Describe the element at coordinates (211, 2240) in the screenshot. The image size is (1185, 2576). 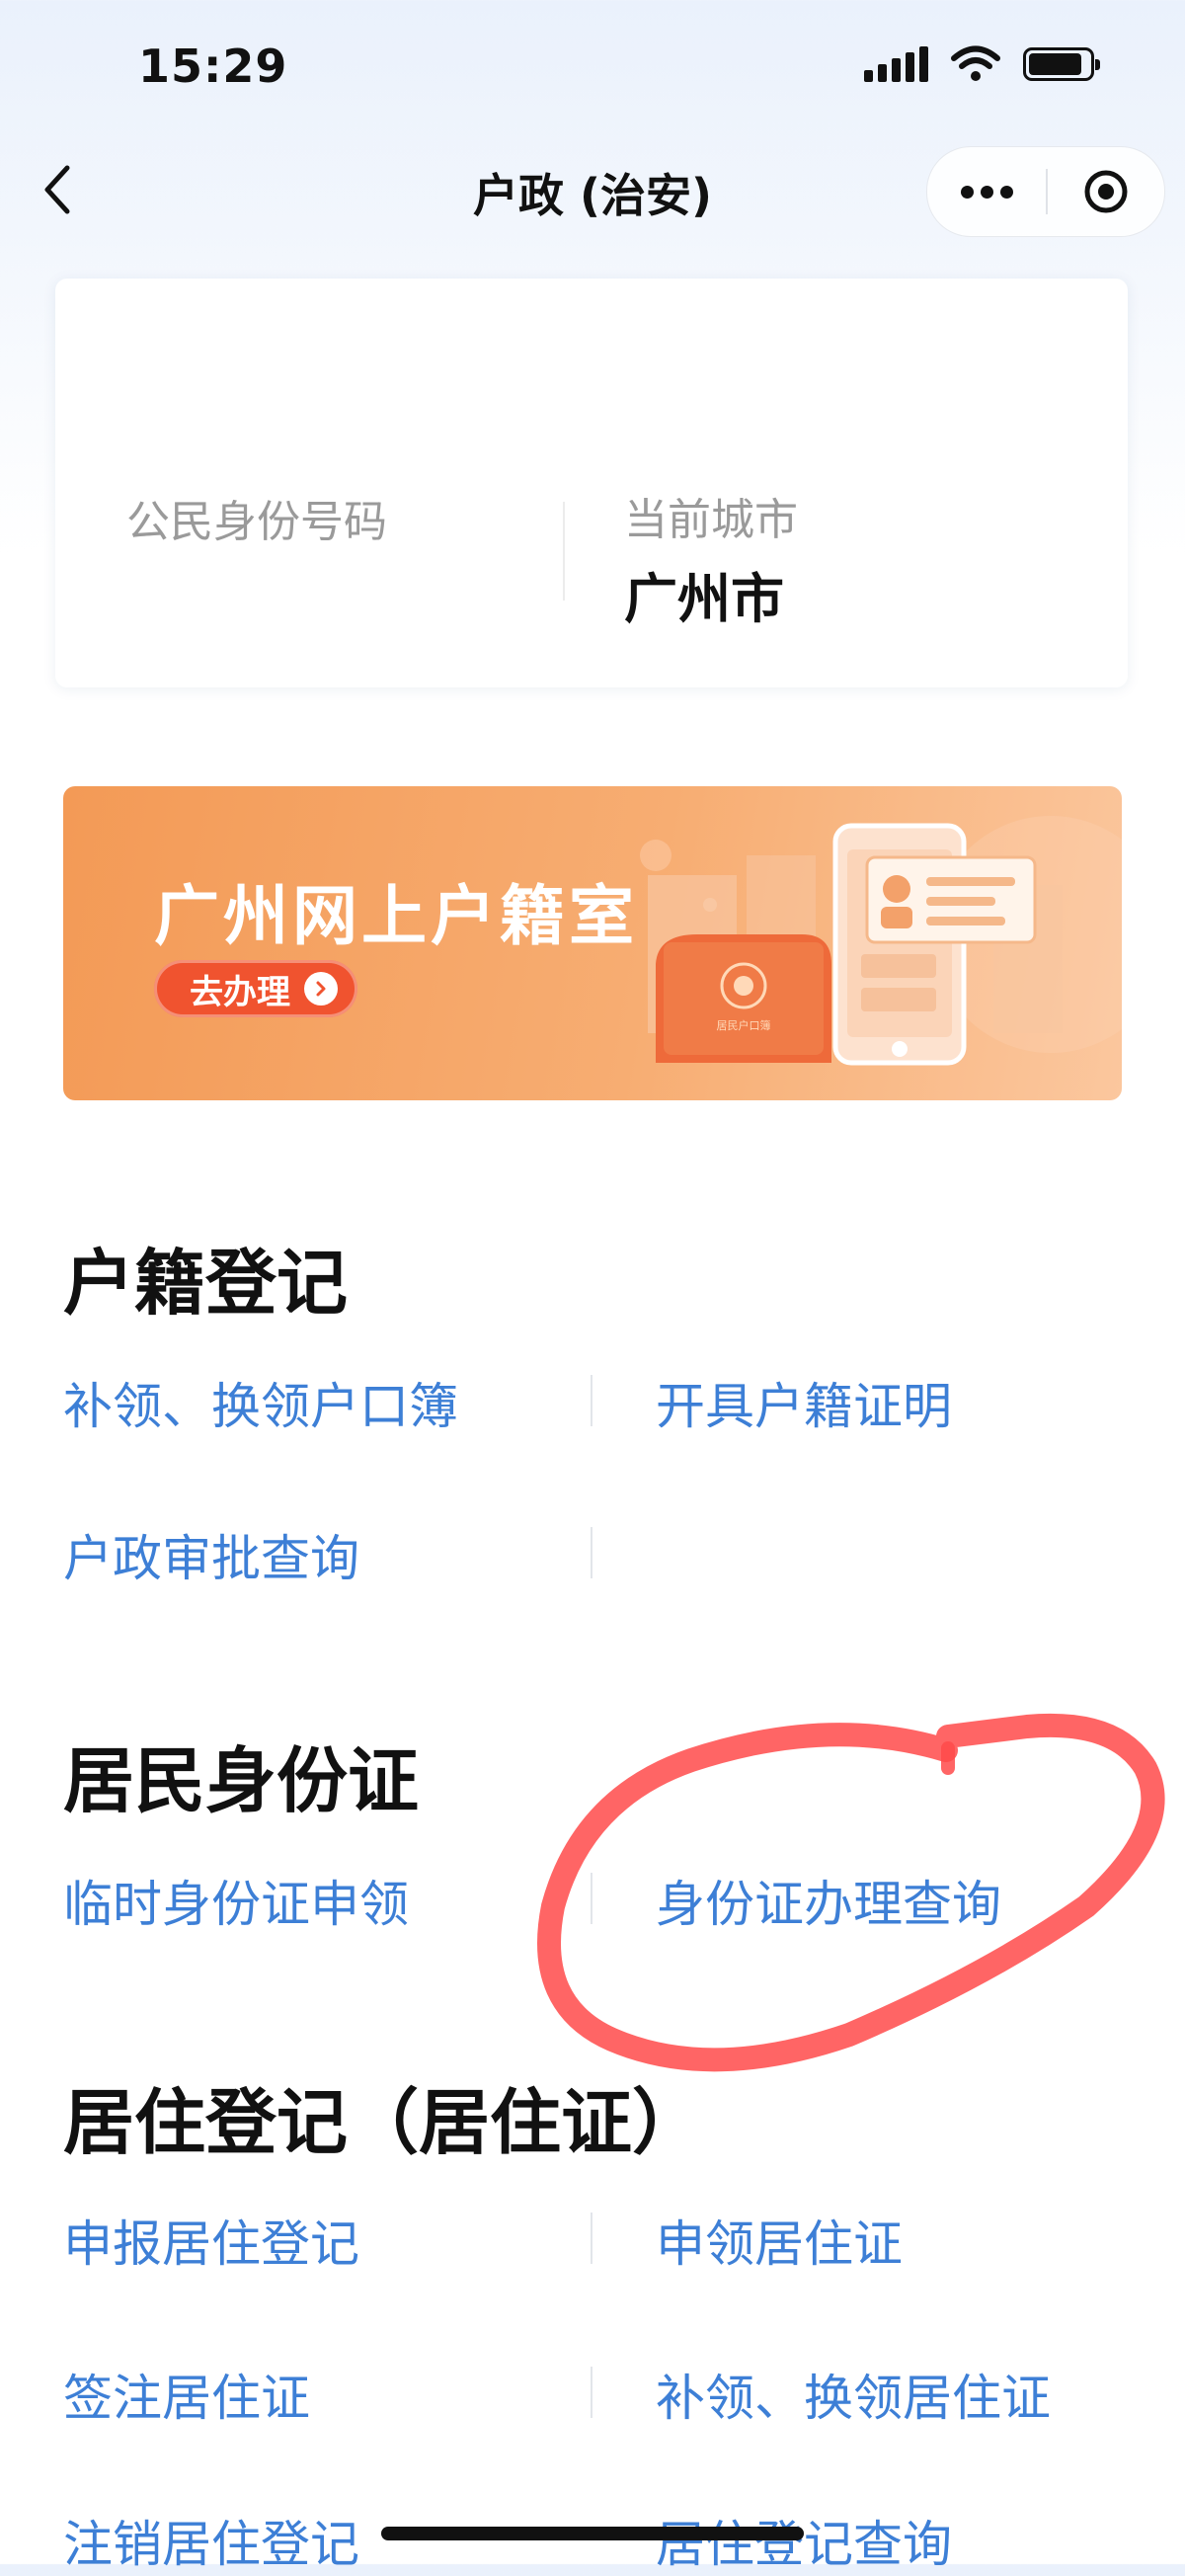
I see `link-report-residence-registration: 申报居住登记` at that location.